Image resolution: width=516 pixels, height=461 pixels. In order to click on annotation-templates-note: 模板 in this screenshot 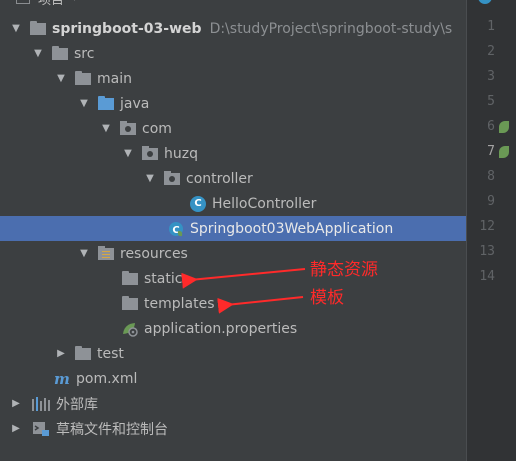, I will do `click(327, 298)`.